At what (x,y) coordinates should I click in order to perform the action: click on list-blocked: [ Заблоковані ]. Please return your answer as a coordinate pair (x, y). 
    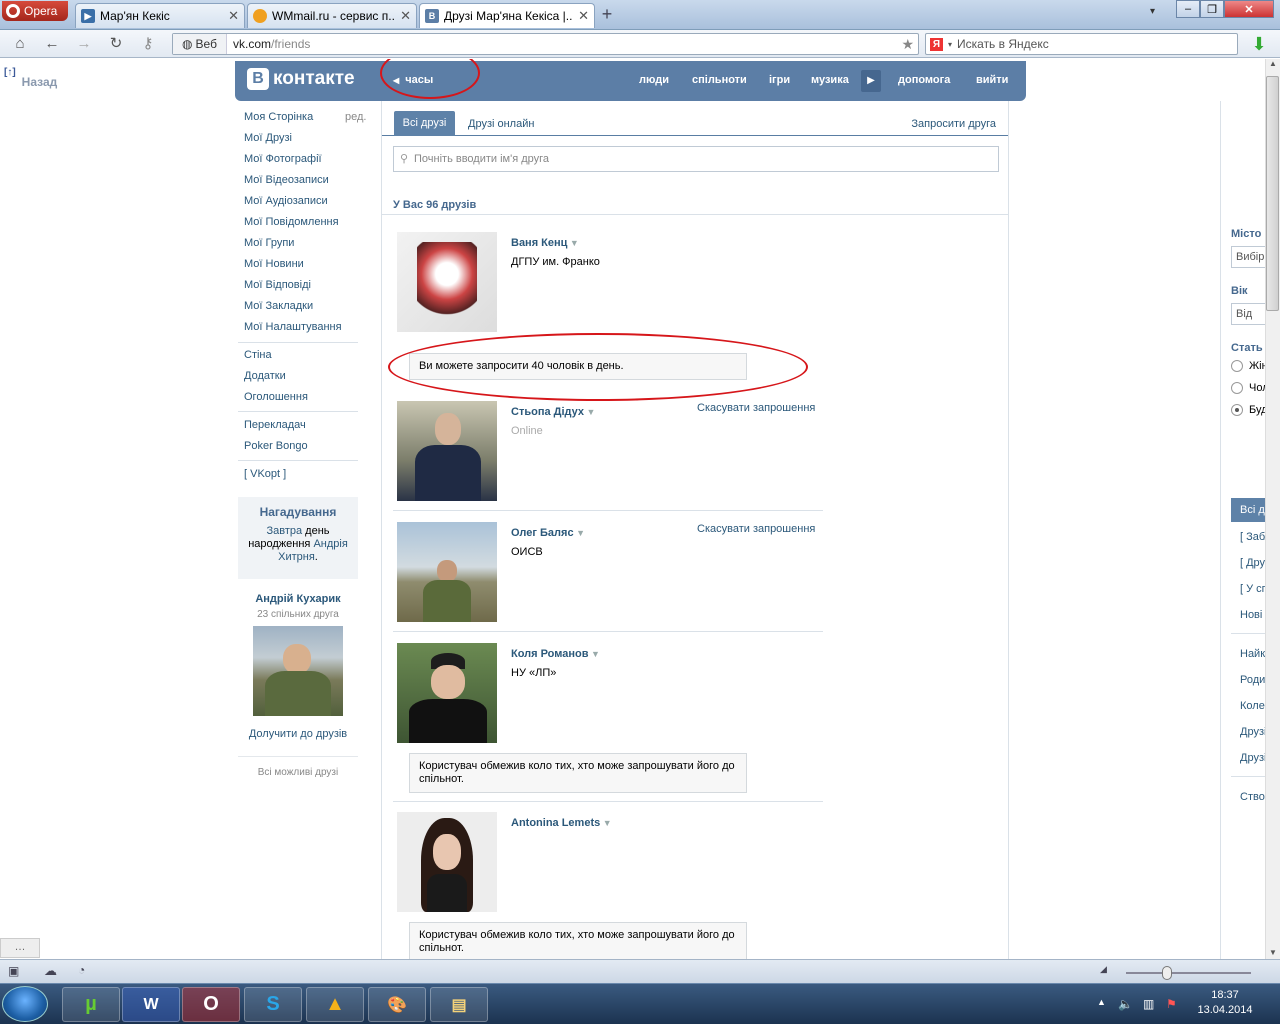
    Looking at the image, I should click on (1252, 537).